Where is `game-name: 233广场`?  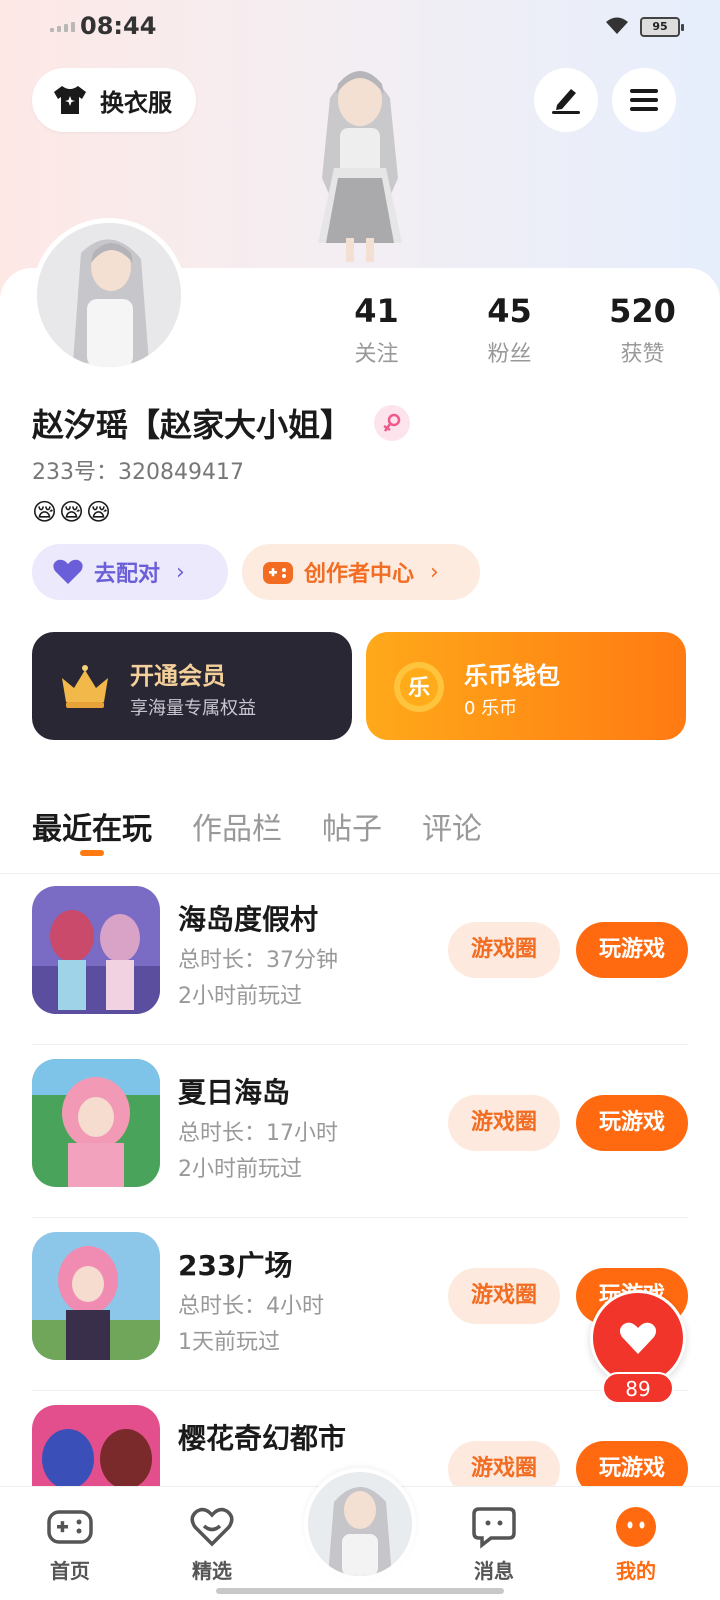 game-name: 233广场 is located at coordinates (235, 1265).